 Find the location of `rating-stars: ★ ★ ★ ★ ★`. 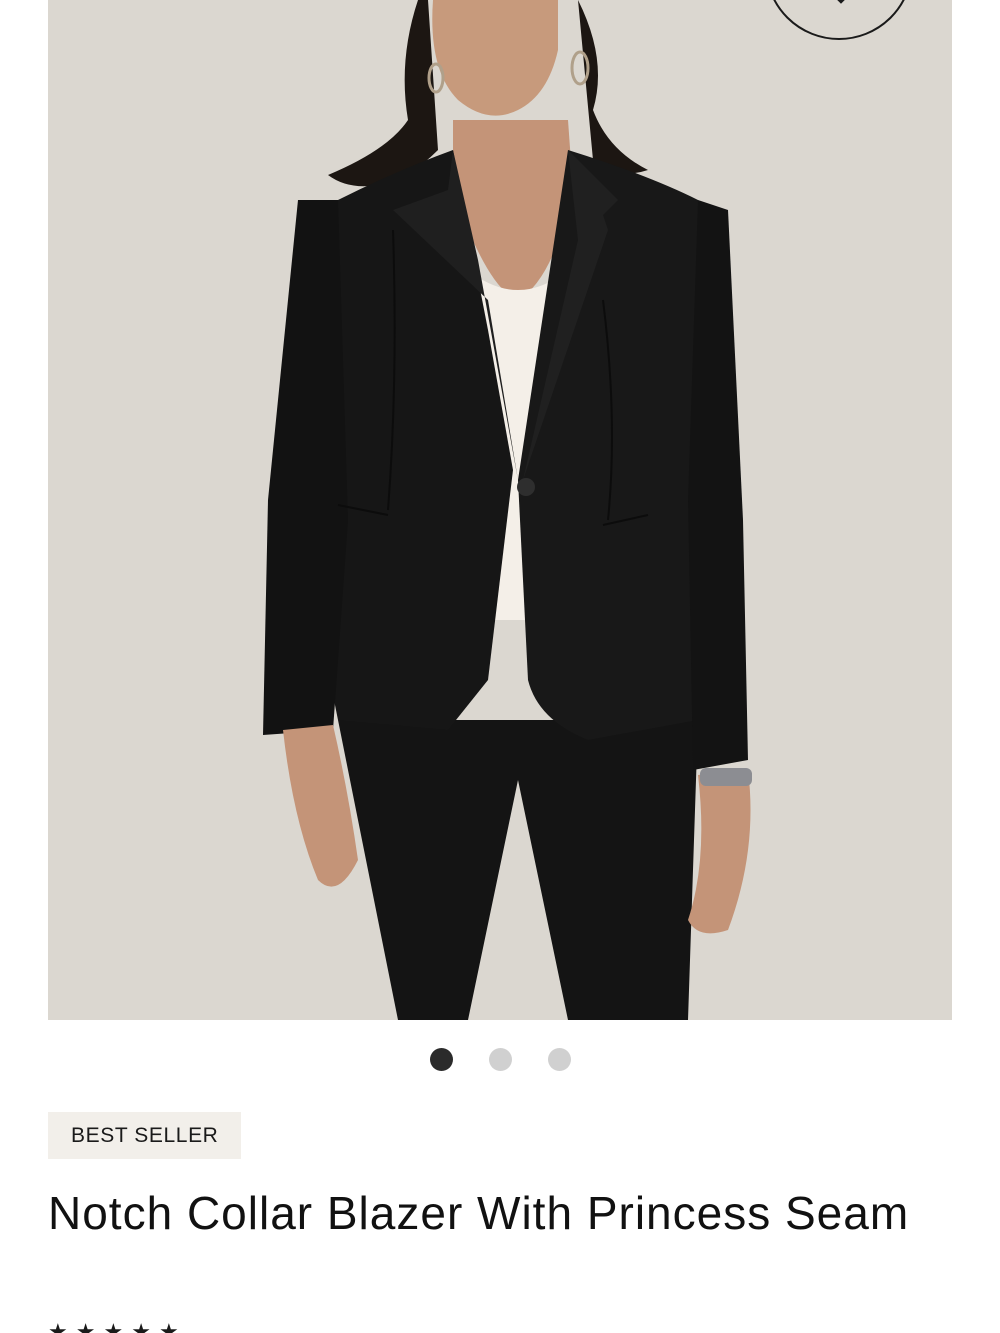

rating-stars: ★ ★ ★ ★ ★ is located at coordinates (113, 1326).